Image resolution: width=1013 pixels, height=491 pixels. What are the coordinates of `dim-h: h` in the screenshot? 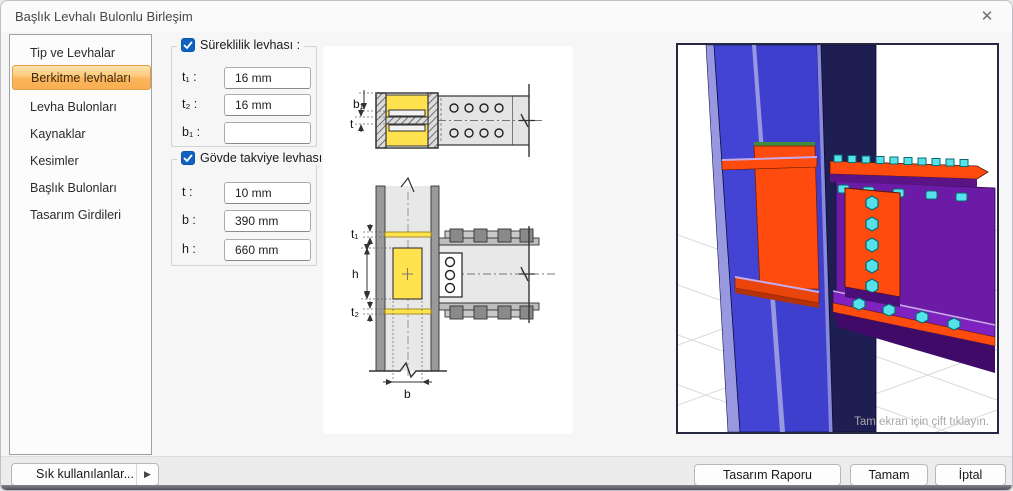 It's located at (355, 274).